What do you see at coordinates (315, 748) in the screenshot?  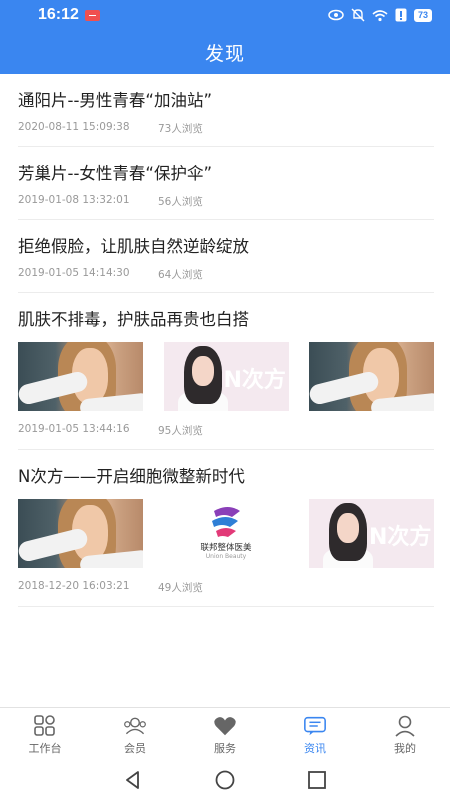 I see `tab-label: 资讯` at bounding box center [315, 748].